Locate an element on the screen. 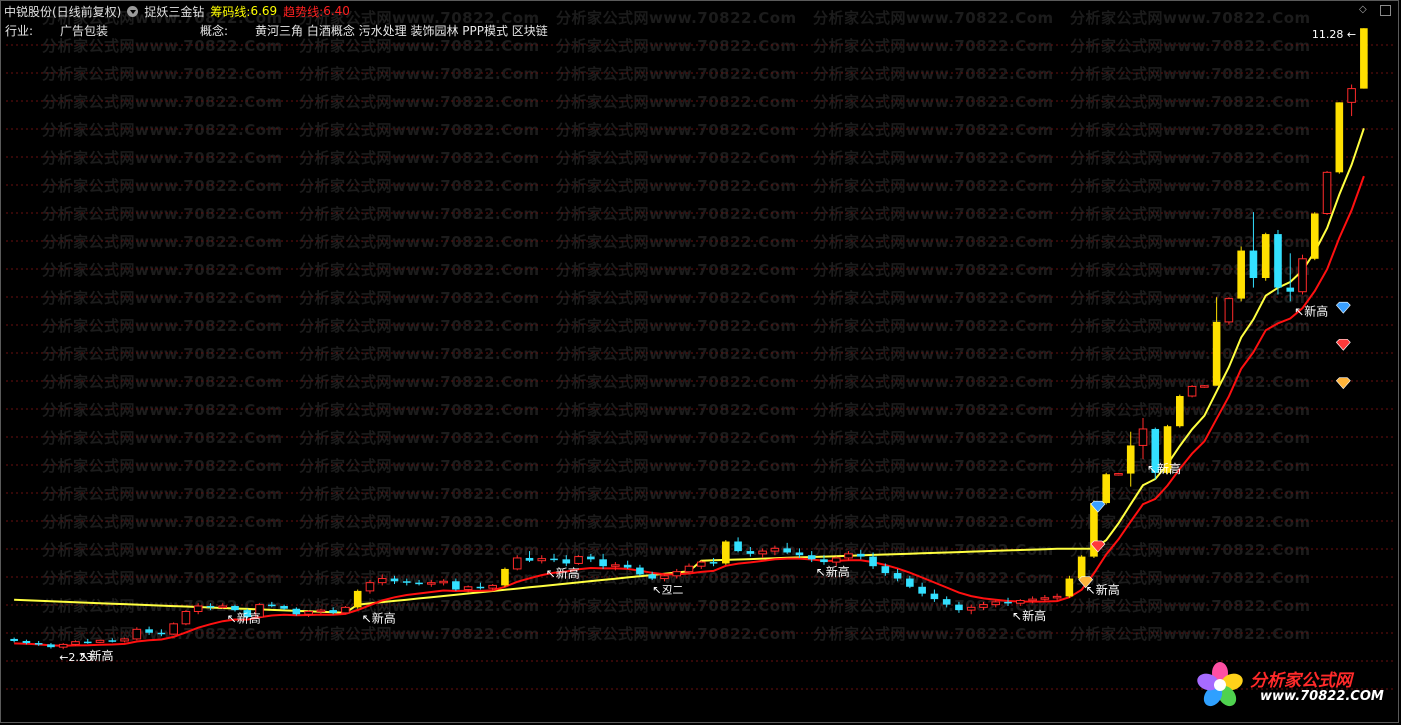  indicator-name: 捉妖三金钻 is located at coordinates (174, 11).